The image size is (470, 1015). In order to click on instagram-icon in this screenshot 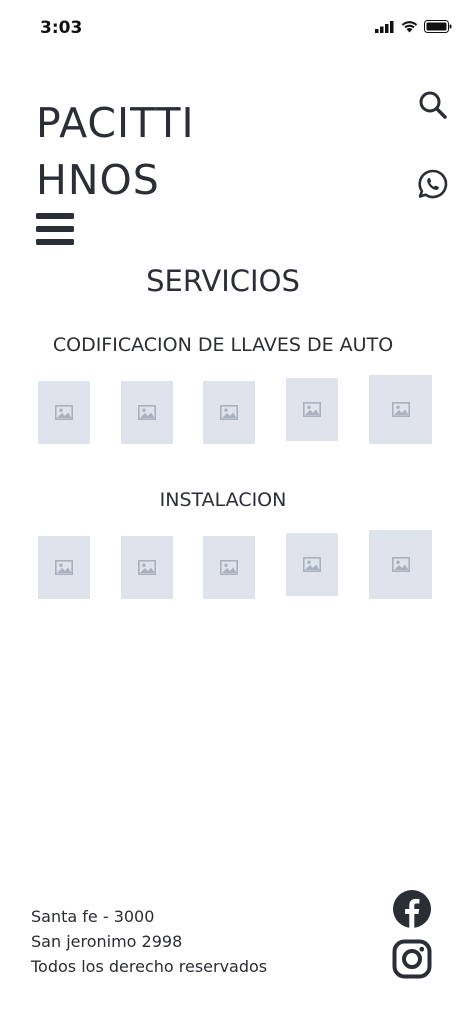, I will do `click(412, 959)`.